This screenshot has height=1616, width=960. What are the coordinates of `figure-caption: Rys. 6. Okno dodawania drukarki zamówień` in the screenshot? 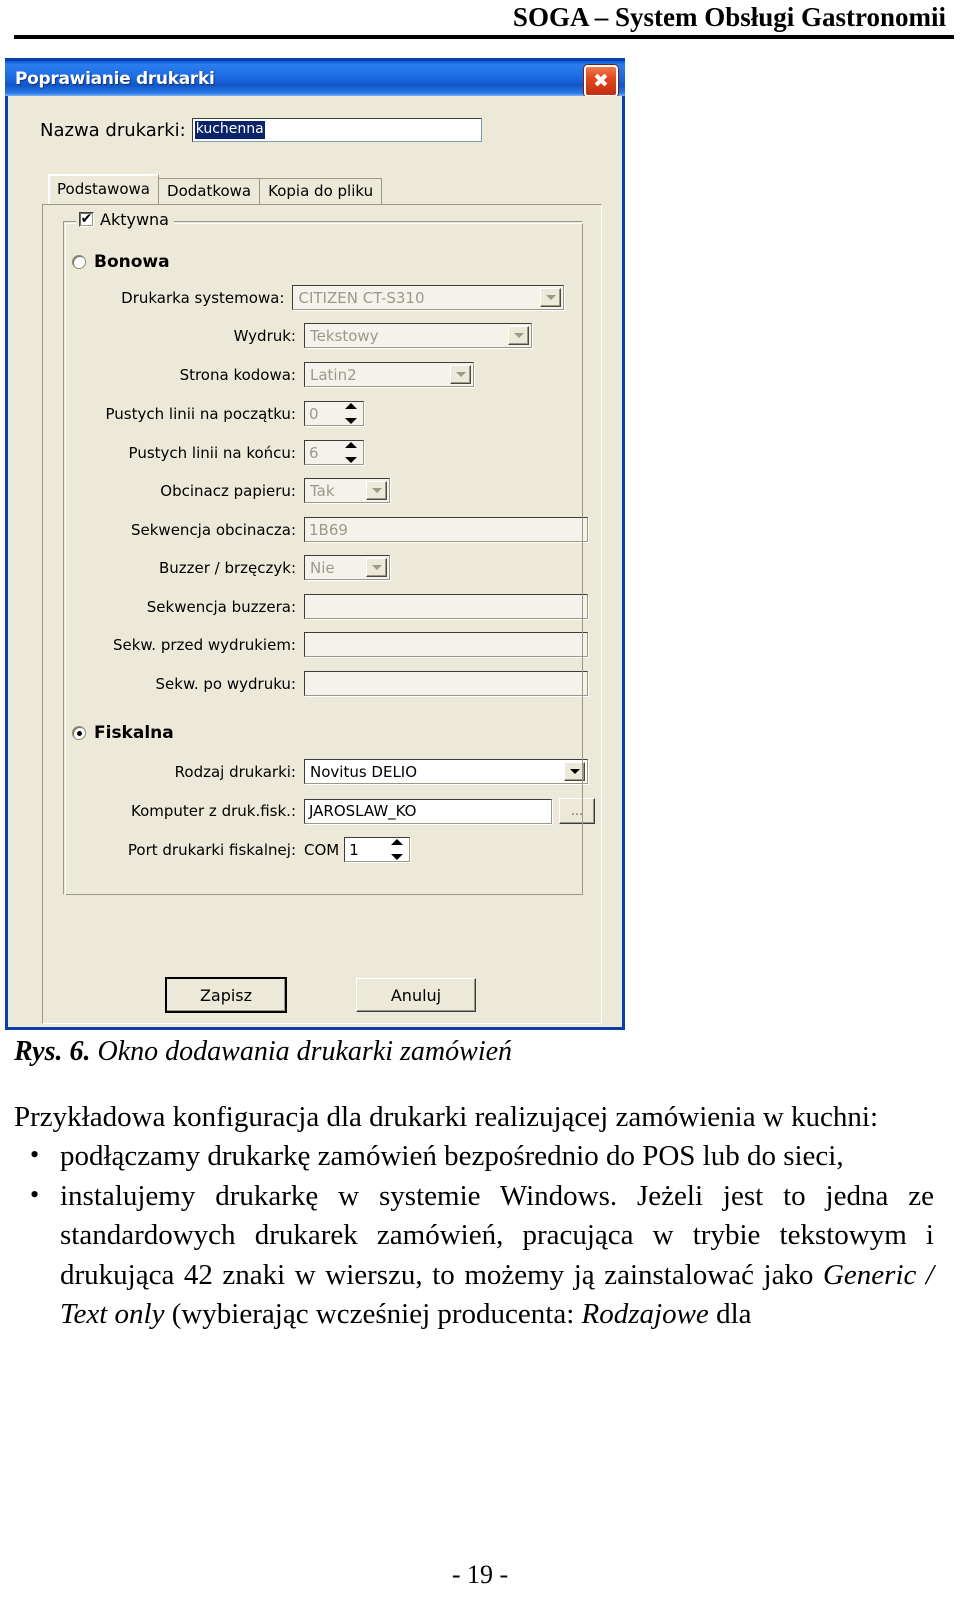 It's located at (474, 1052).